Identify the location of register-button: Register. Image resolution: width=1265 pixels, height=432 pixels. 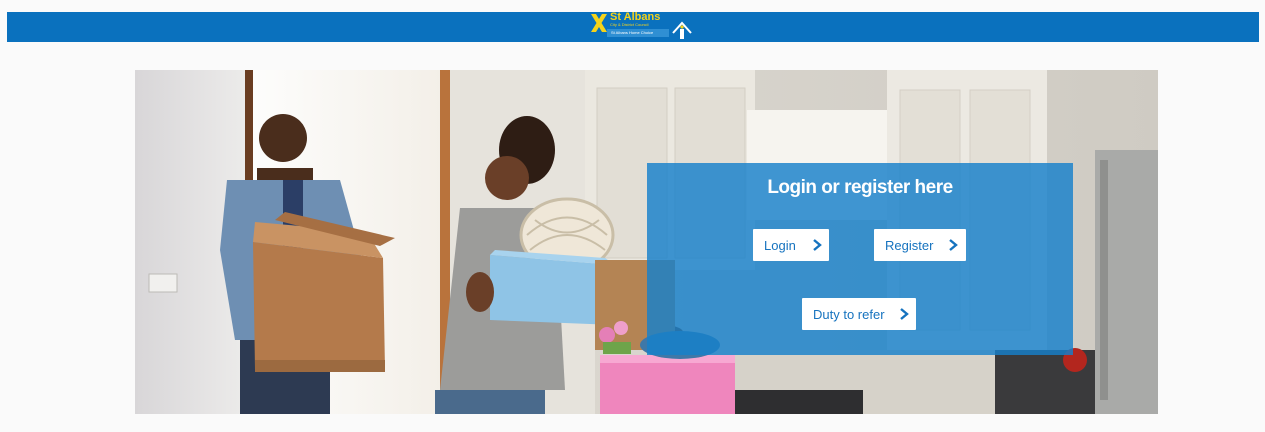
(920, 245).